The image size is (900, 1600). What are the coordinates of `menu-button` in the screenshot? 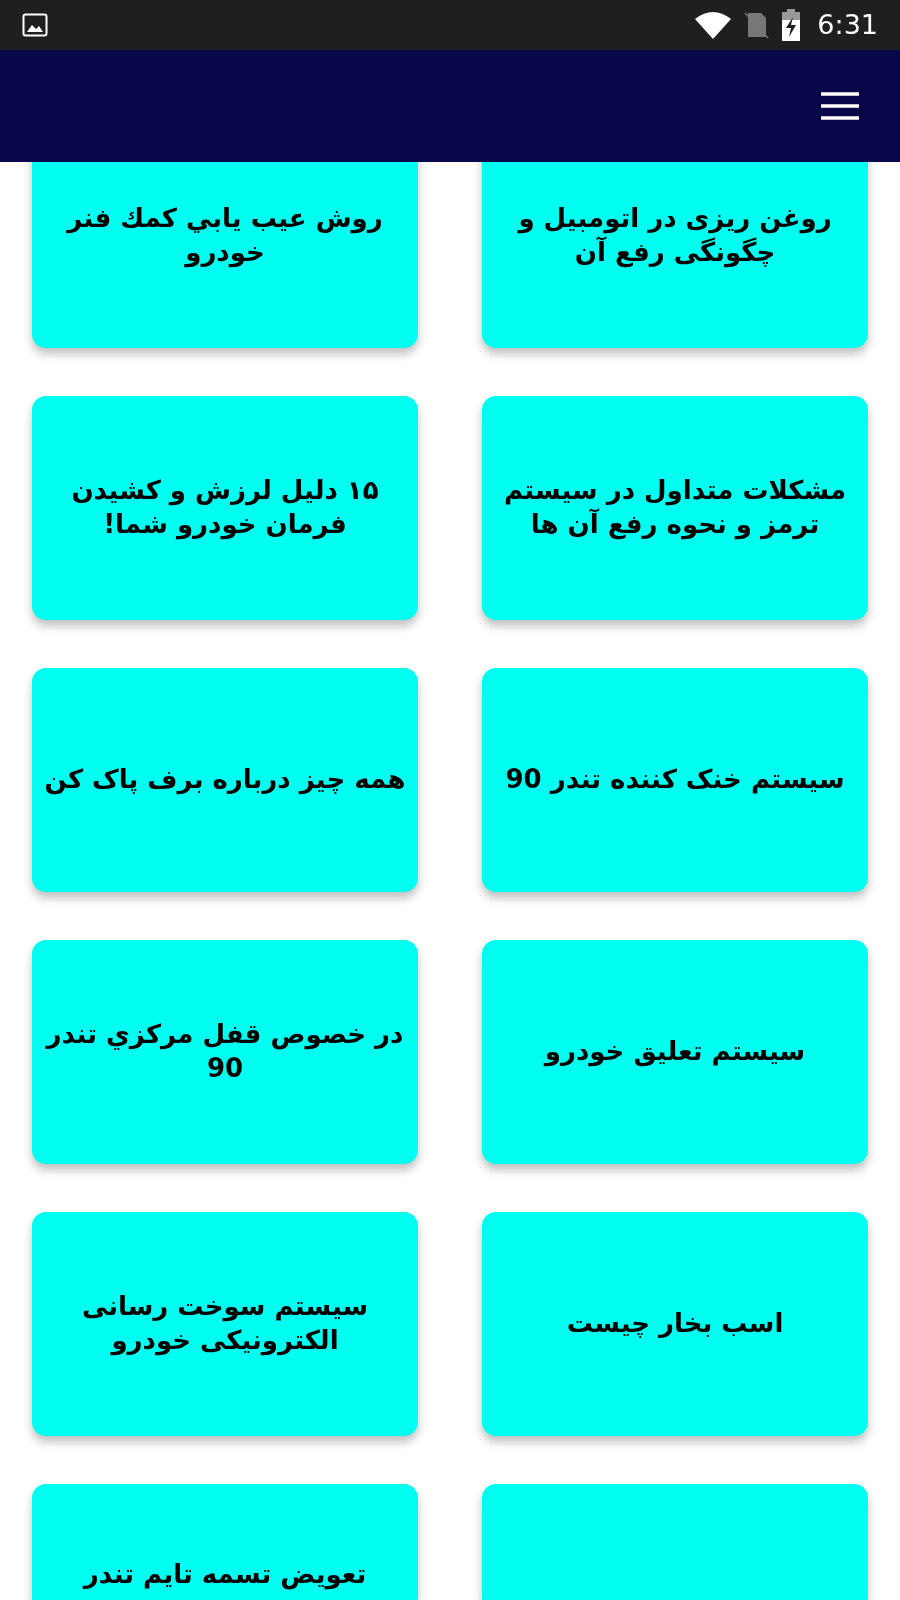 It's located at (840, 106).